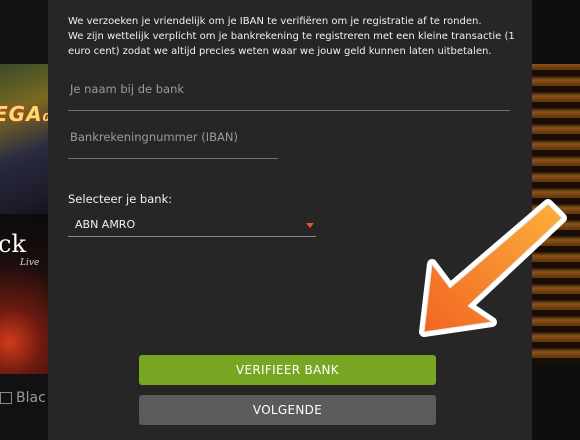 The image size is (580, 440). What do you see at coordinates (34, 139) in the screenshot?
I see `game-tile-mega-ball: EGA000` at bounding box center [34, 139].